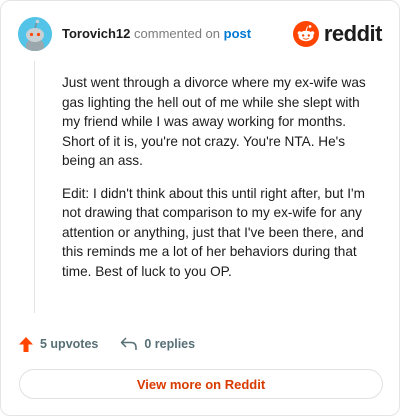  What do you see at coordinates (201, 384) in the screenshot?
I see `view-more-button: View more on Reddit` at bounding box center [201, 384].